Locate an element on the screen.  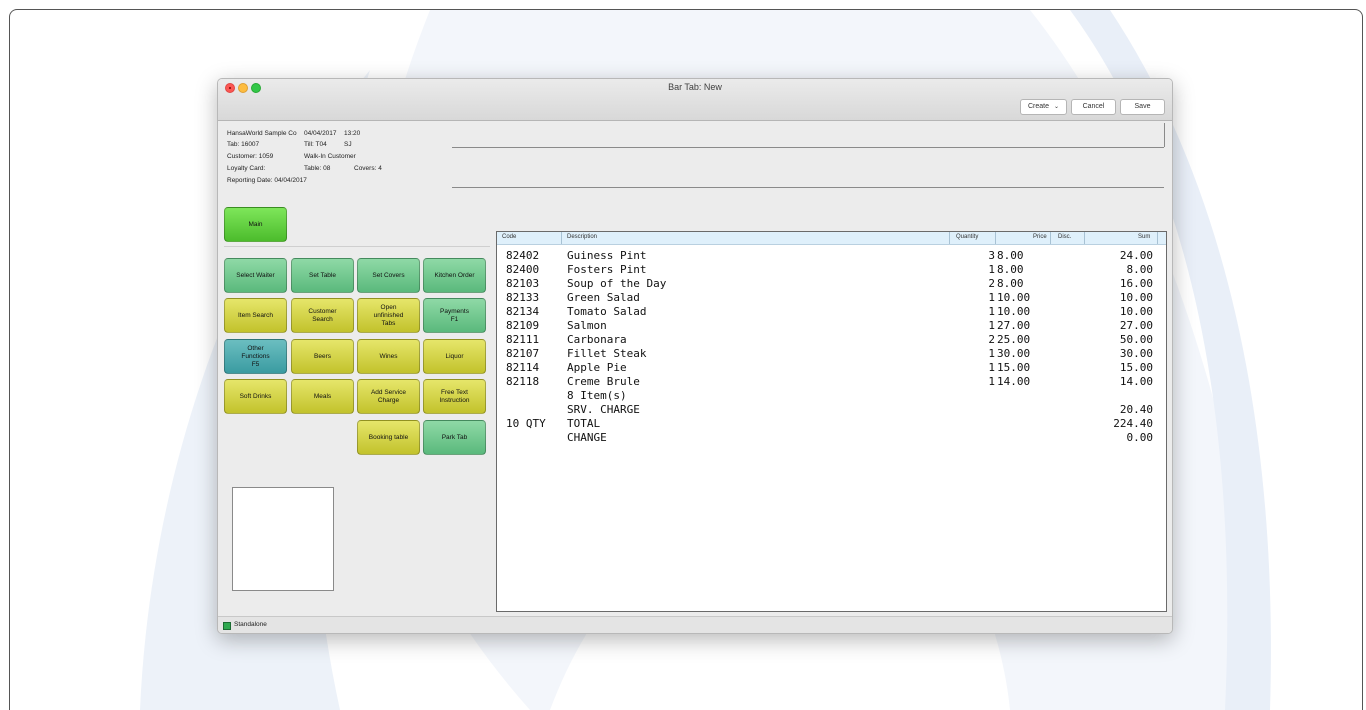
row-code: 82133 is located at coordinates (523, 297).